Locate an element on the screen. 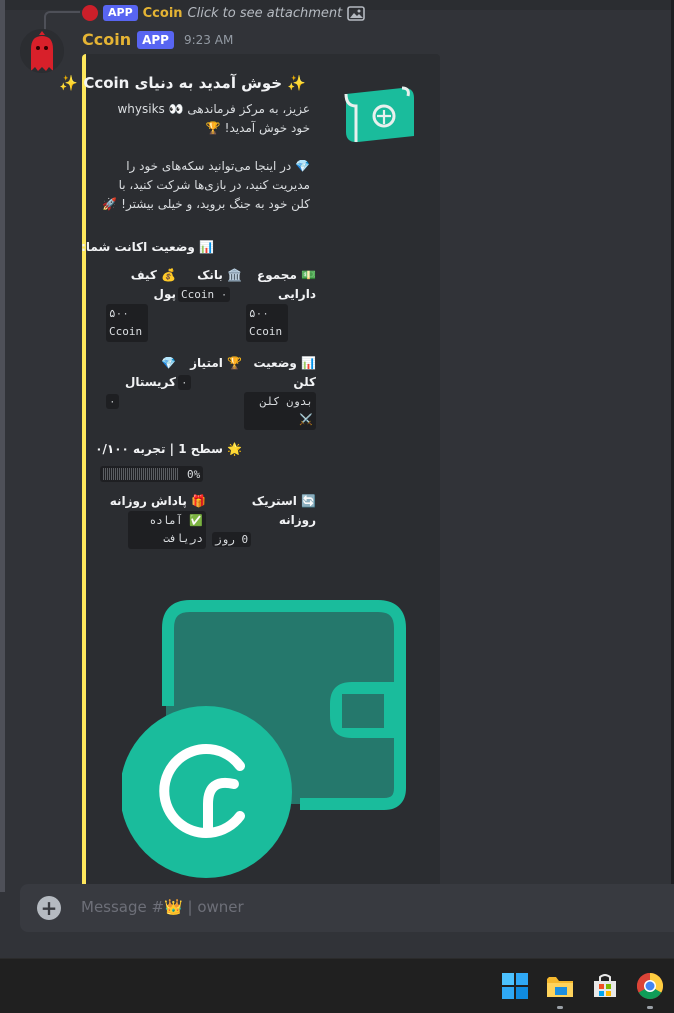 Image resolution: width=674 pixels, height=1013 pixels. account-status-heading: 📊 وضعیت اکانت شما: is located at coordinates (147, 247).